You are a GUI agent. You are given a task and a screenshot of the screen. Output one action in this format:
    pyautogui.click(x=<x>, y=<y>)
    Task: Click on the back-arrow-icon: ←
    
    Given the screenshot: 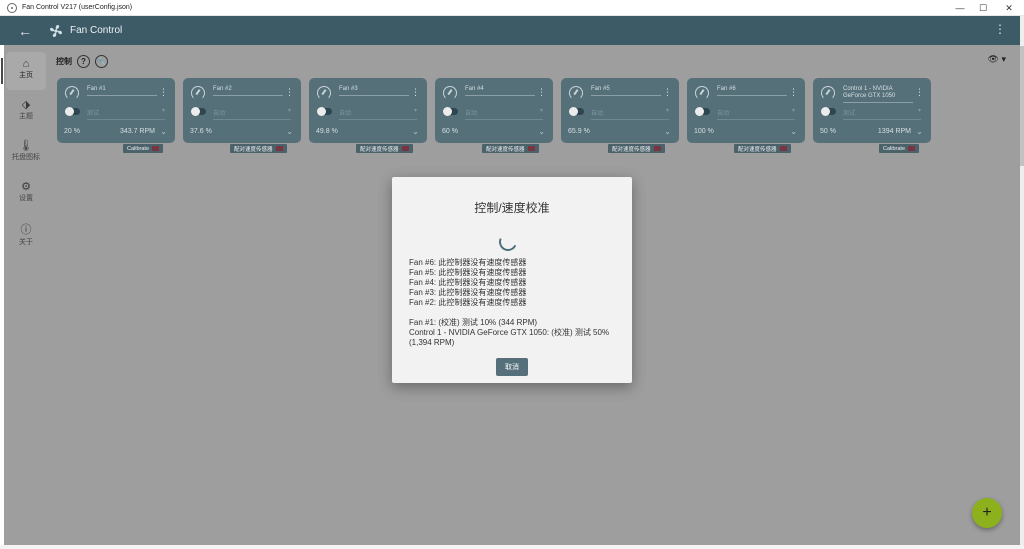 What is the action you would take?
    pyautogui.click(x=25, y=31)
    